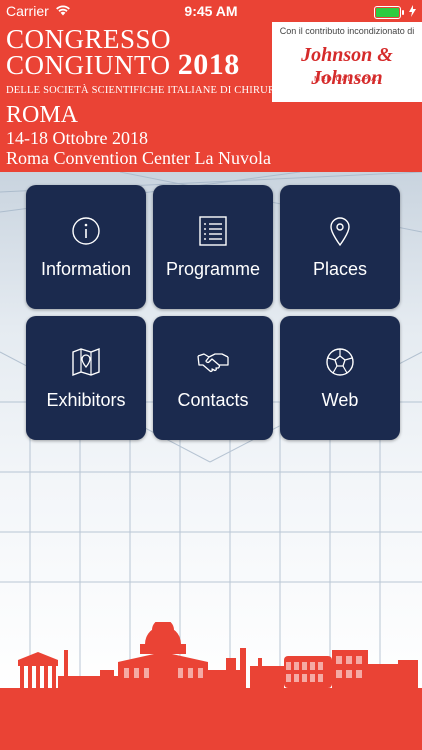  Describe the element at coordinates (340, 231) in the screenshot. I see `map-pin-icon` at that location.